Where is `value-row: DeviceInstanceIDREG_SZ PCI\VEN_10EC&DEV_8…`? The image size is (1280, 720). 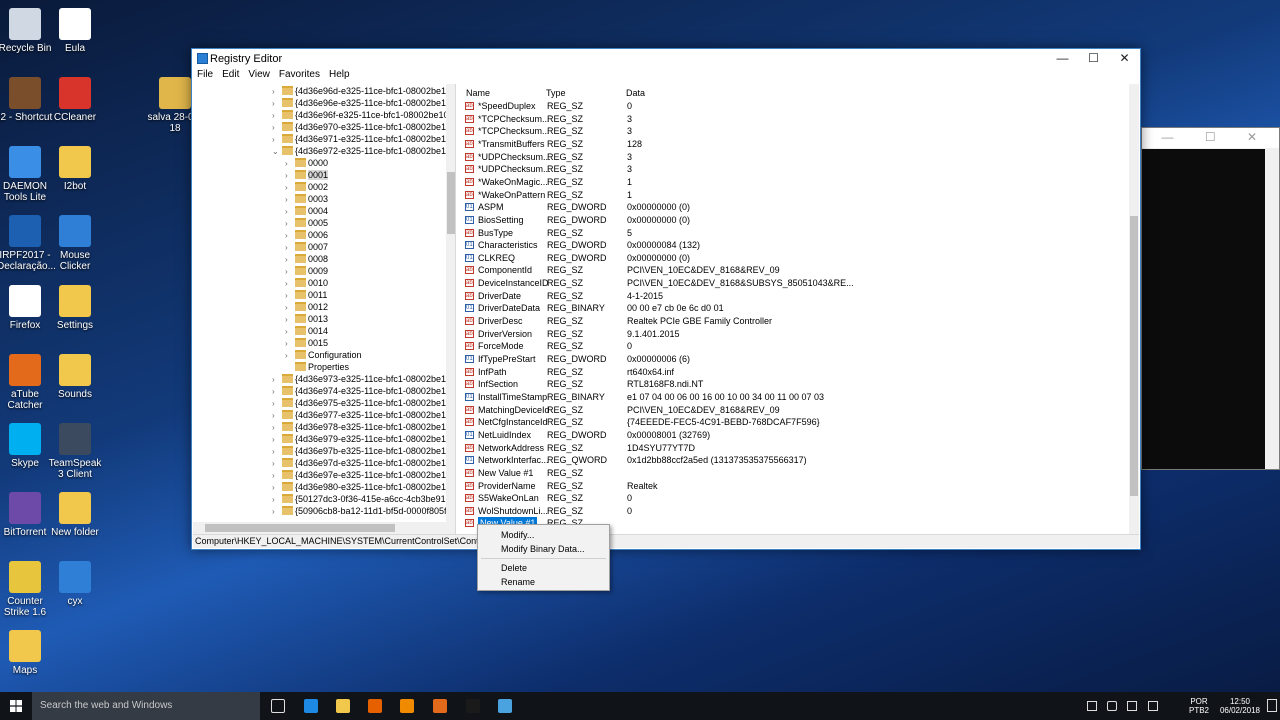
value-row: DeviceInstanceIDREG_SZ PCI\VEN_10EC&DEV_8… is located at coordinates (794, 283).